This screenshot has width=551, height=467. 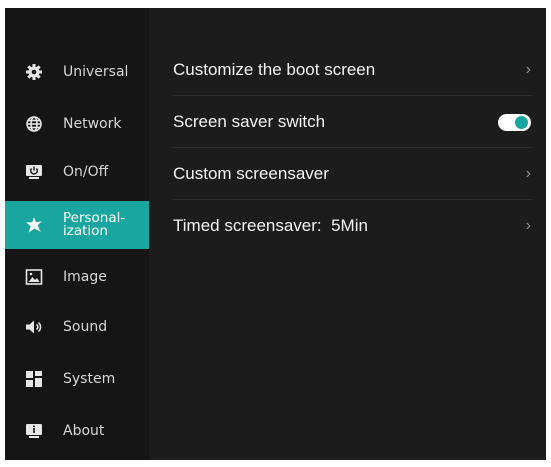 I want to click on timed-screensaver-row: Timed screensaver: 5Min ›, so click(x=353, y=226).